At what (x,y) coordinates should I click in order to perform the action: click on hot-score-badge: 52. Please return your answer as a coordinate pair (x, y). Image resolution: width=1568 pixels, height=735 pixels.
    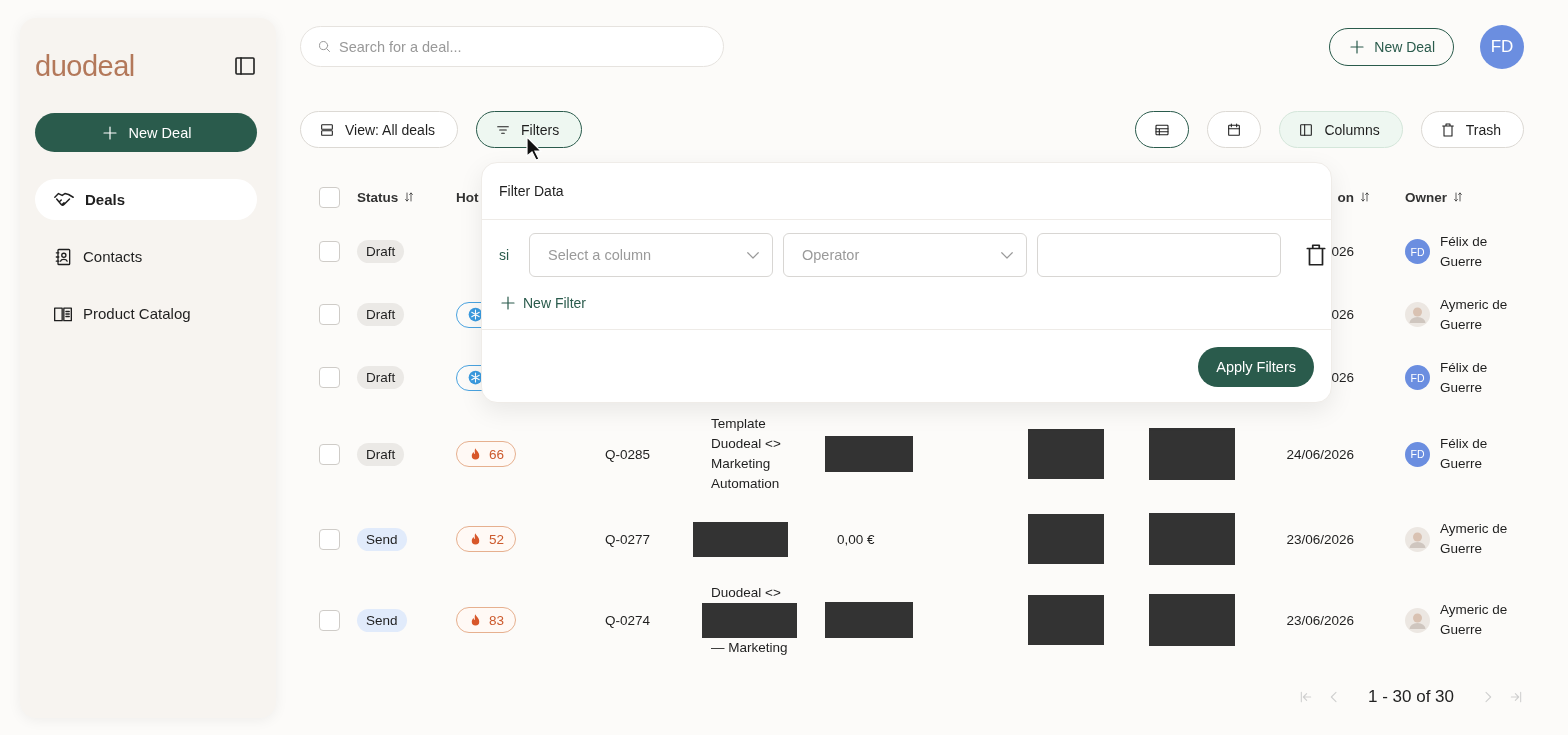
    Looking at the image, I should click on (486, 539).